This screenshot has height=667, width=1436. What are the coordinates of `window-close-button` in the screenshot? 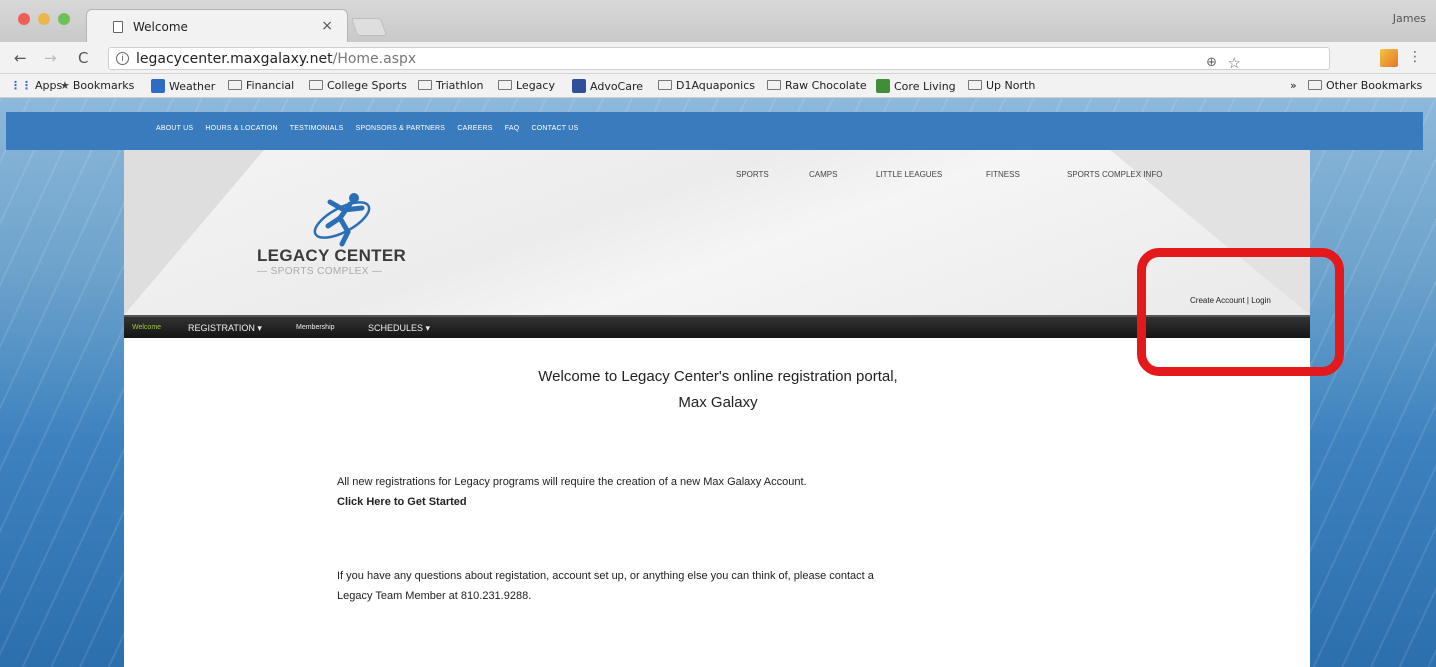 It's located at (24, 19).